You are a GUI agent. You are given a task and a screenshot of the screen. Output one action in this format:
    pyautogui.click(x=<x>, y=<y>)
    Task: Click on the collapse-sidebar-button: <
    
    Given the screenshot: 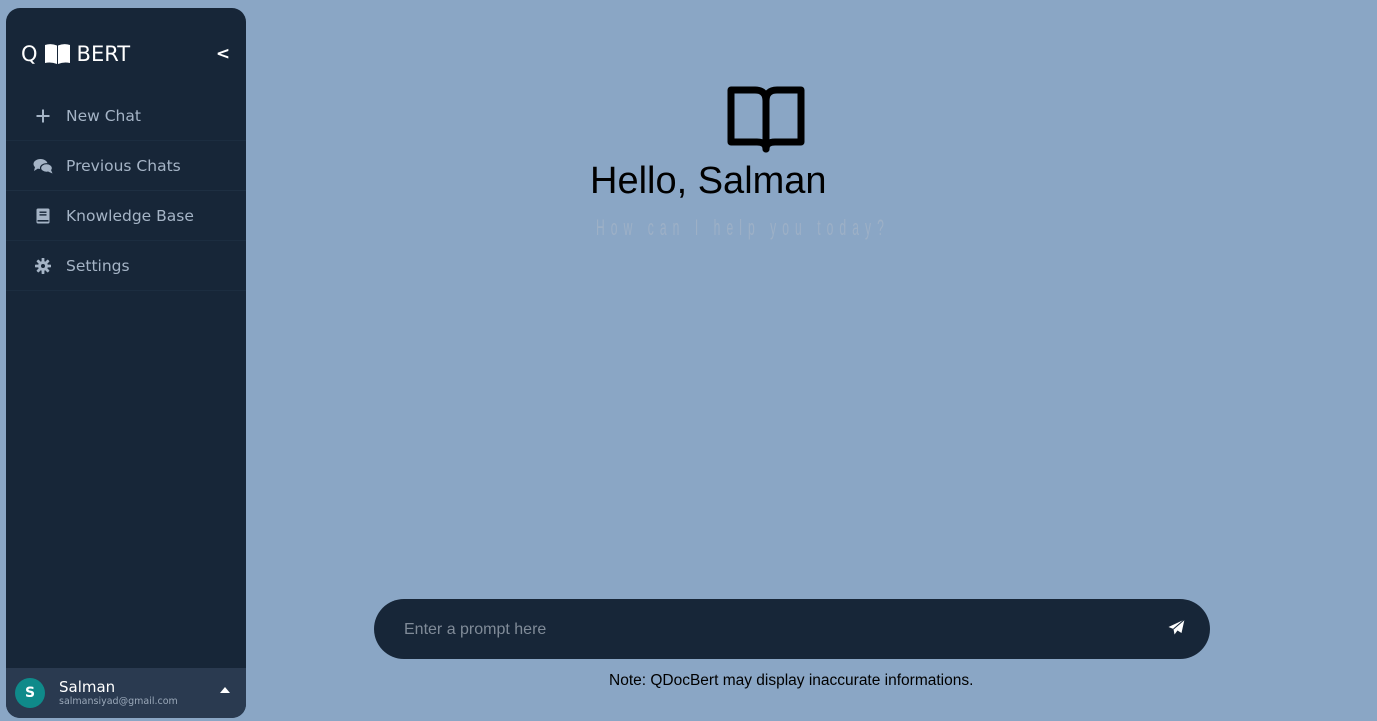 What is the action you would take?
    pyautogui.click(x=223, y=54)
    